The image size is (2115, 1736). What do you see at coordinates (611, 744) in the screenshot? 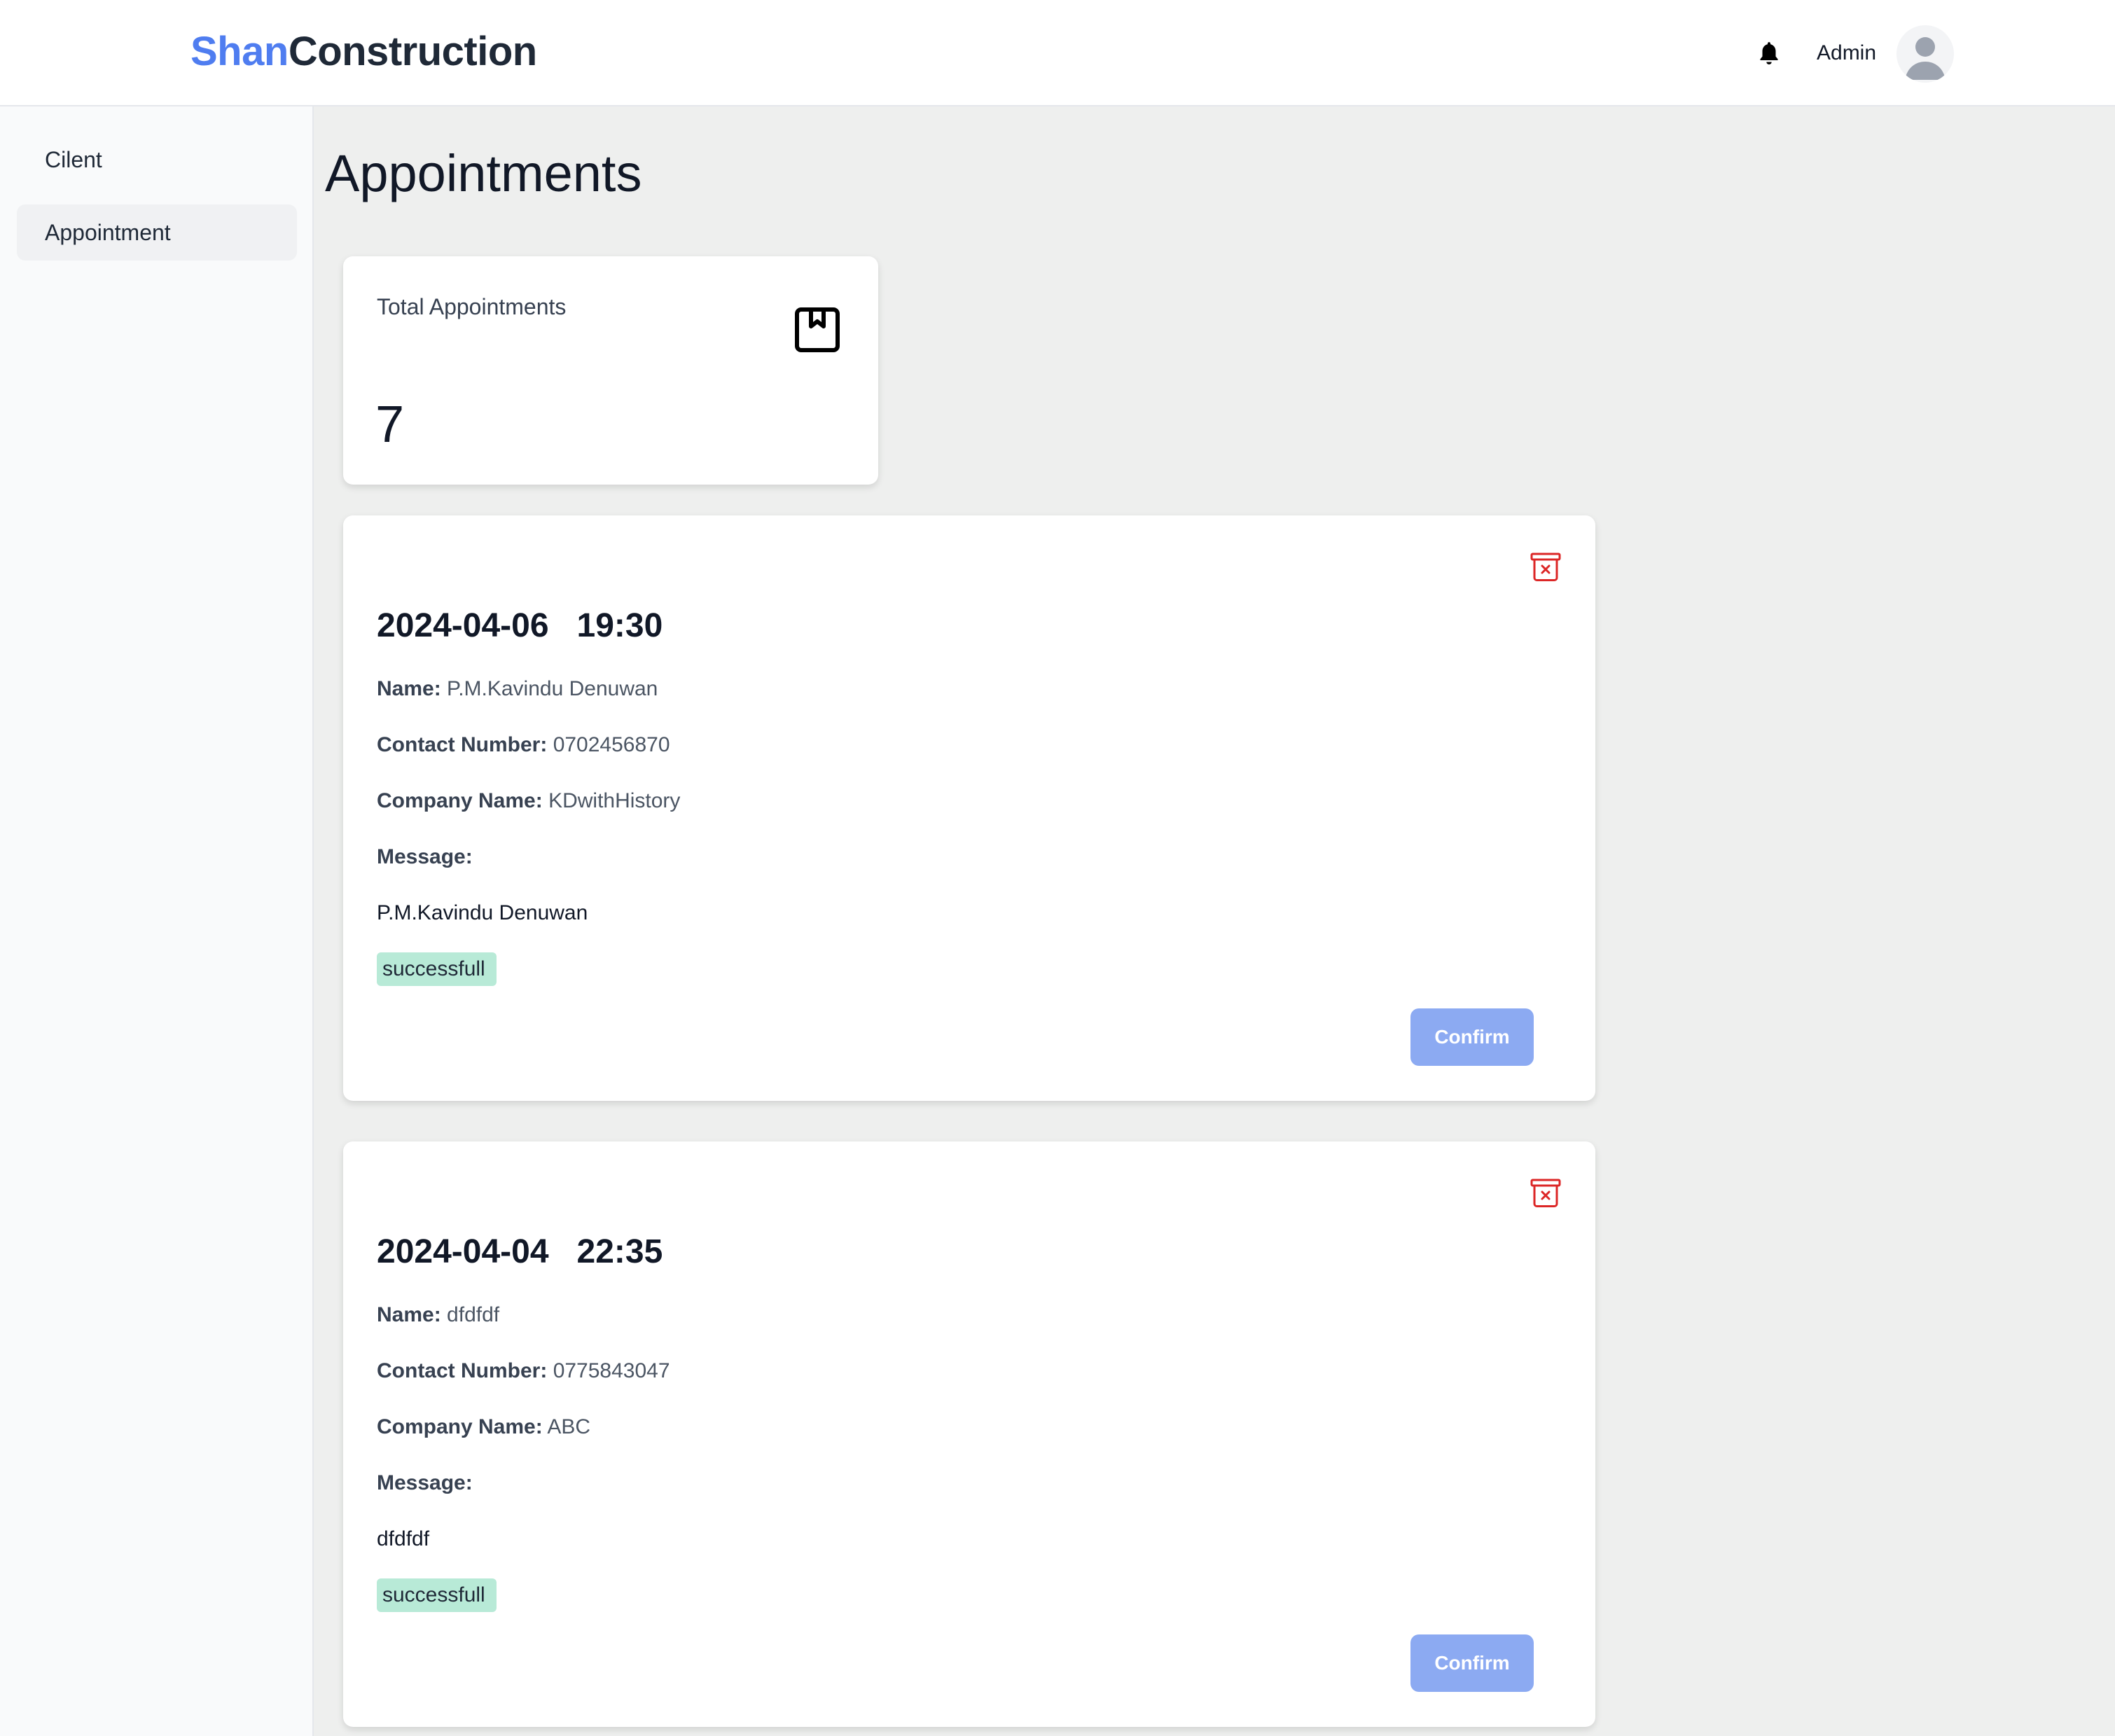
I see `contact-value: 0702456870` at bounding box center [611, 744].